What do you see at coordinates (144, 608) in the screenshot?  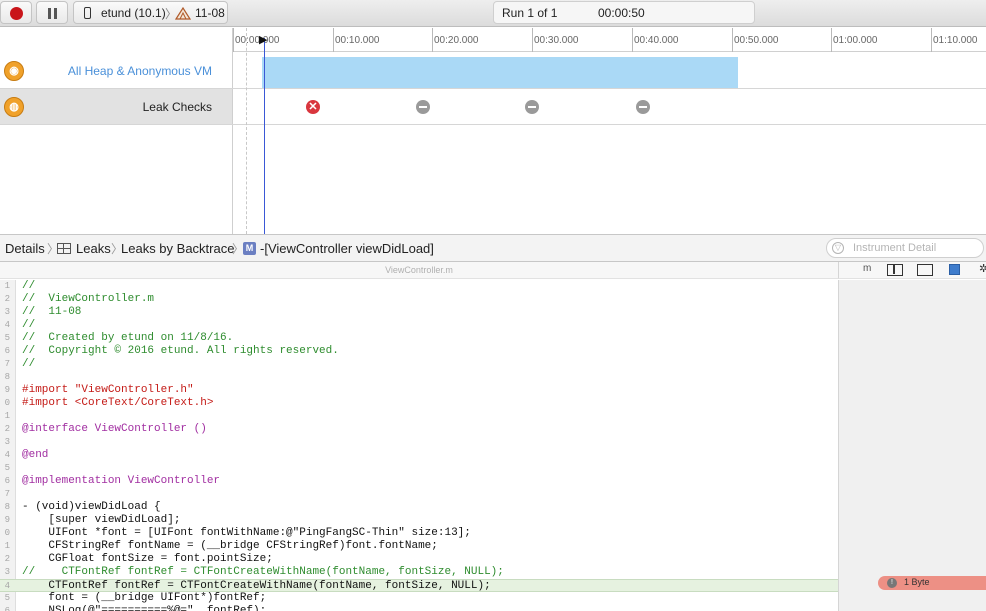 I see `code-text: NSLog(@"==========%@=", fontRef);` at bounding box center [144, 608].